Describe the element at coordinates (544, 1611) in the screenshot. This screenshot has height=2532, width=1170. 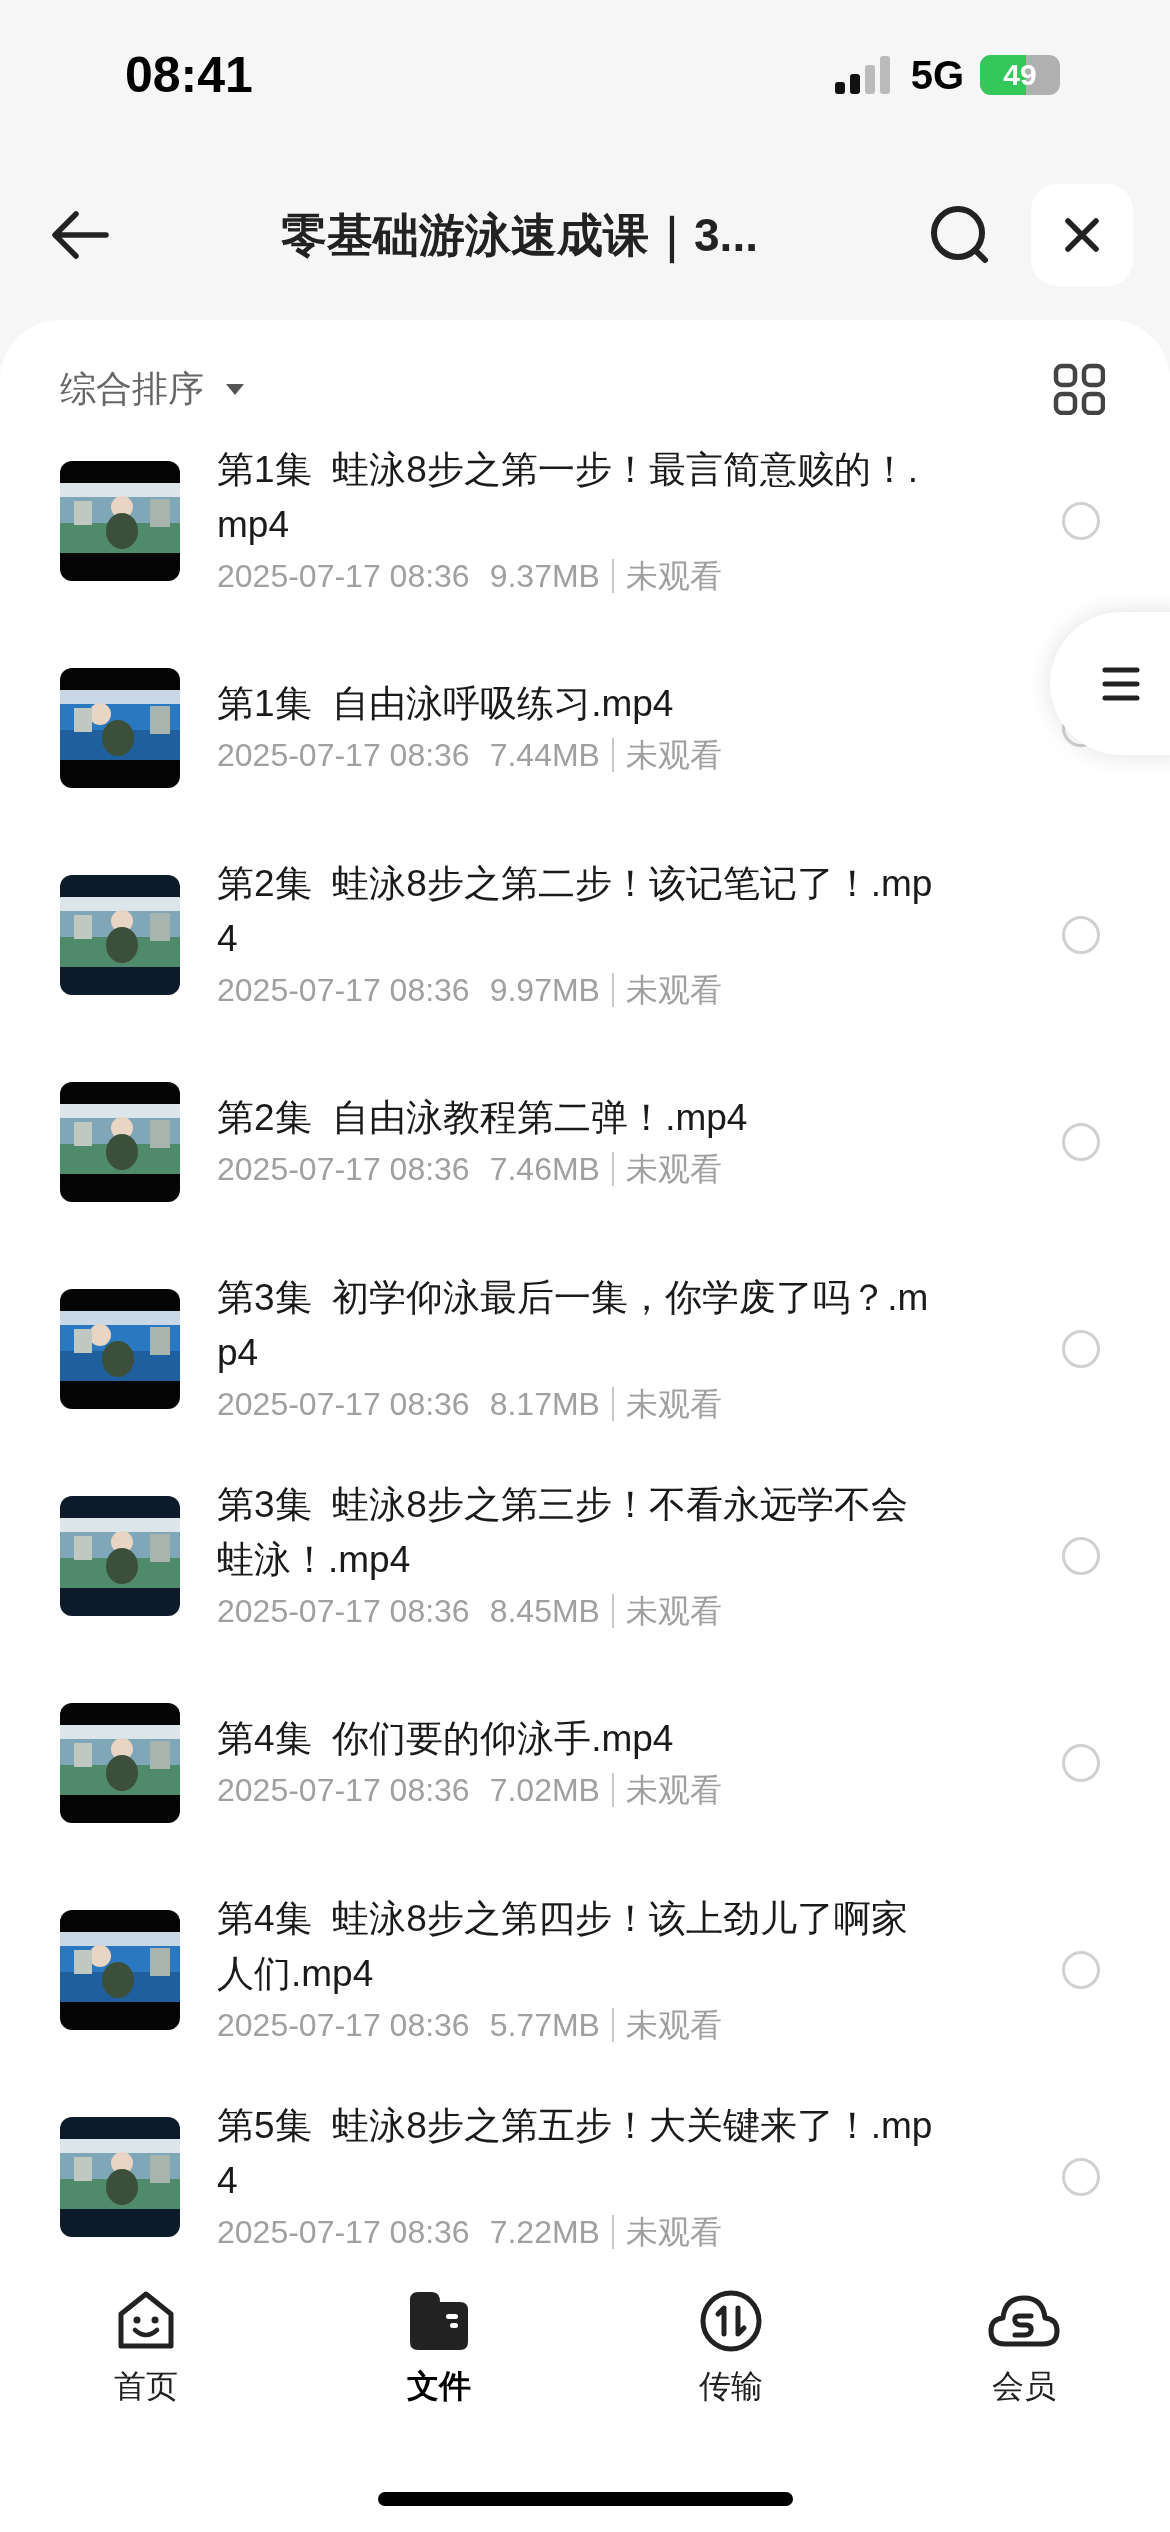
I see `file-size: 8.45MB` at that location.